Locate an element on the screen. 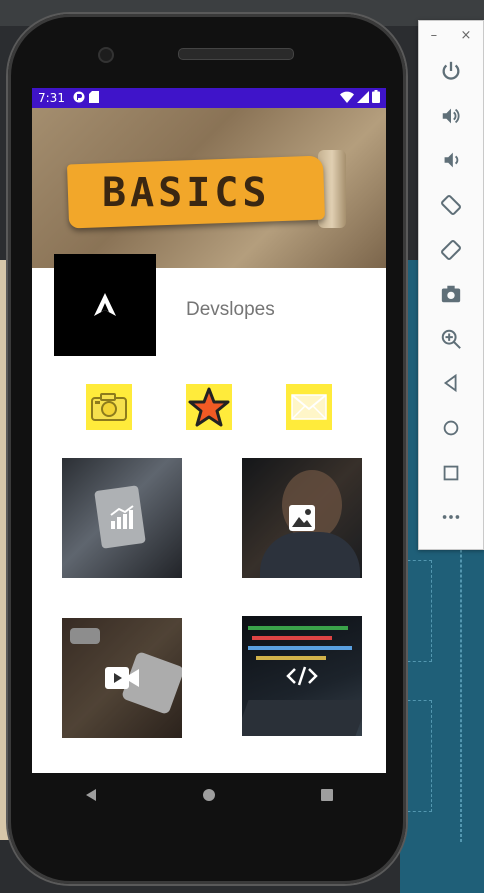 Image resolution: width=484 pixels, height=893 pixels. zoom-button is located at coordinates (451, 339).